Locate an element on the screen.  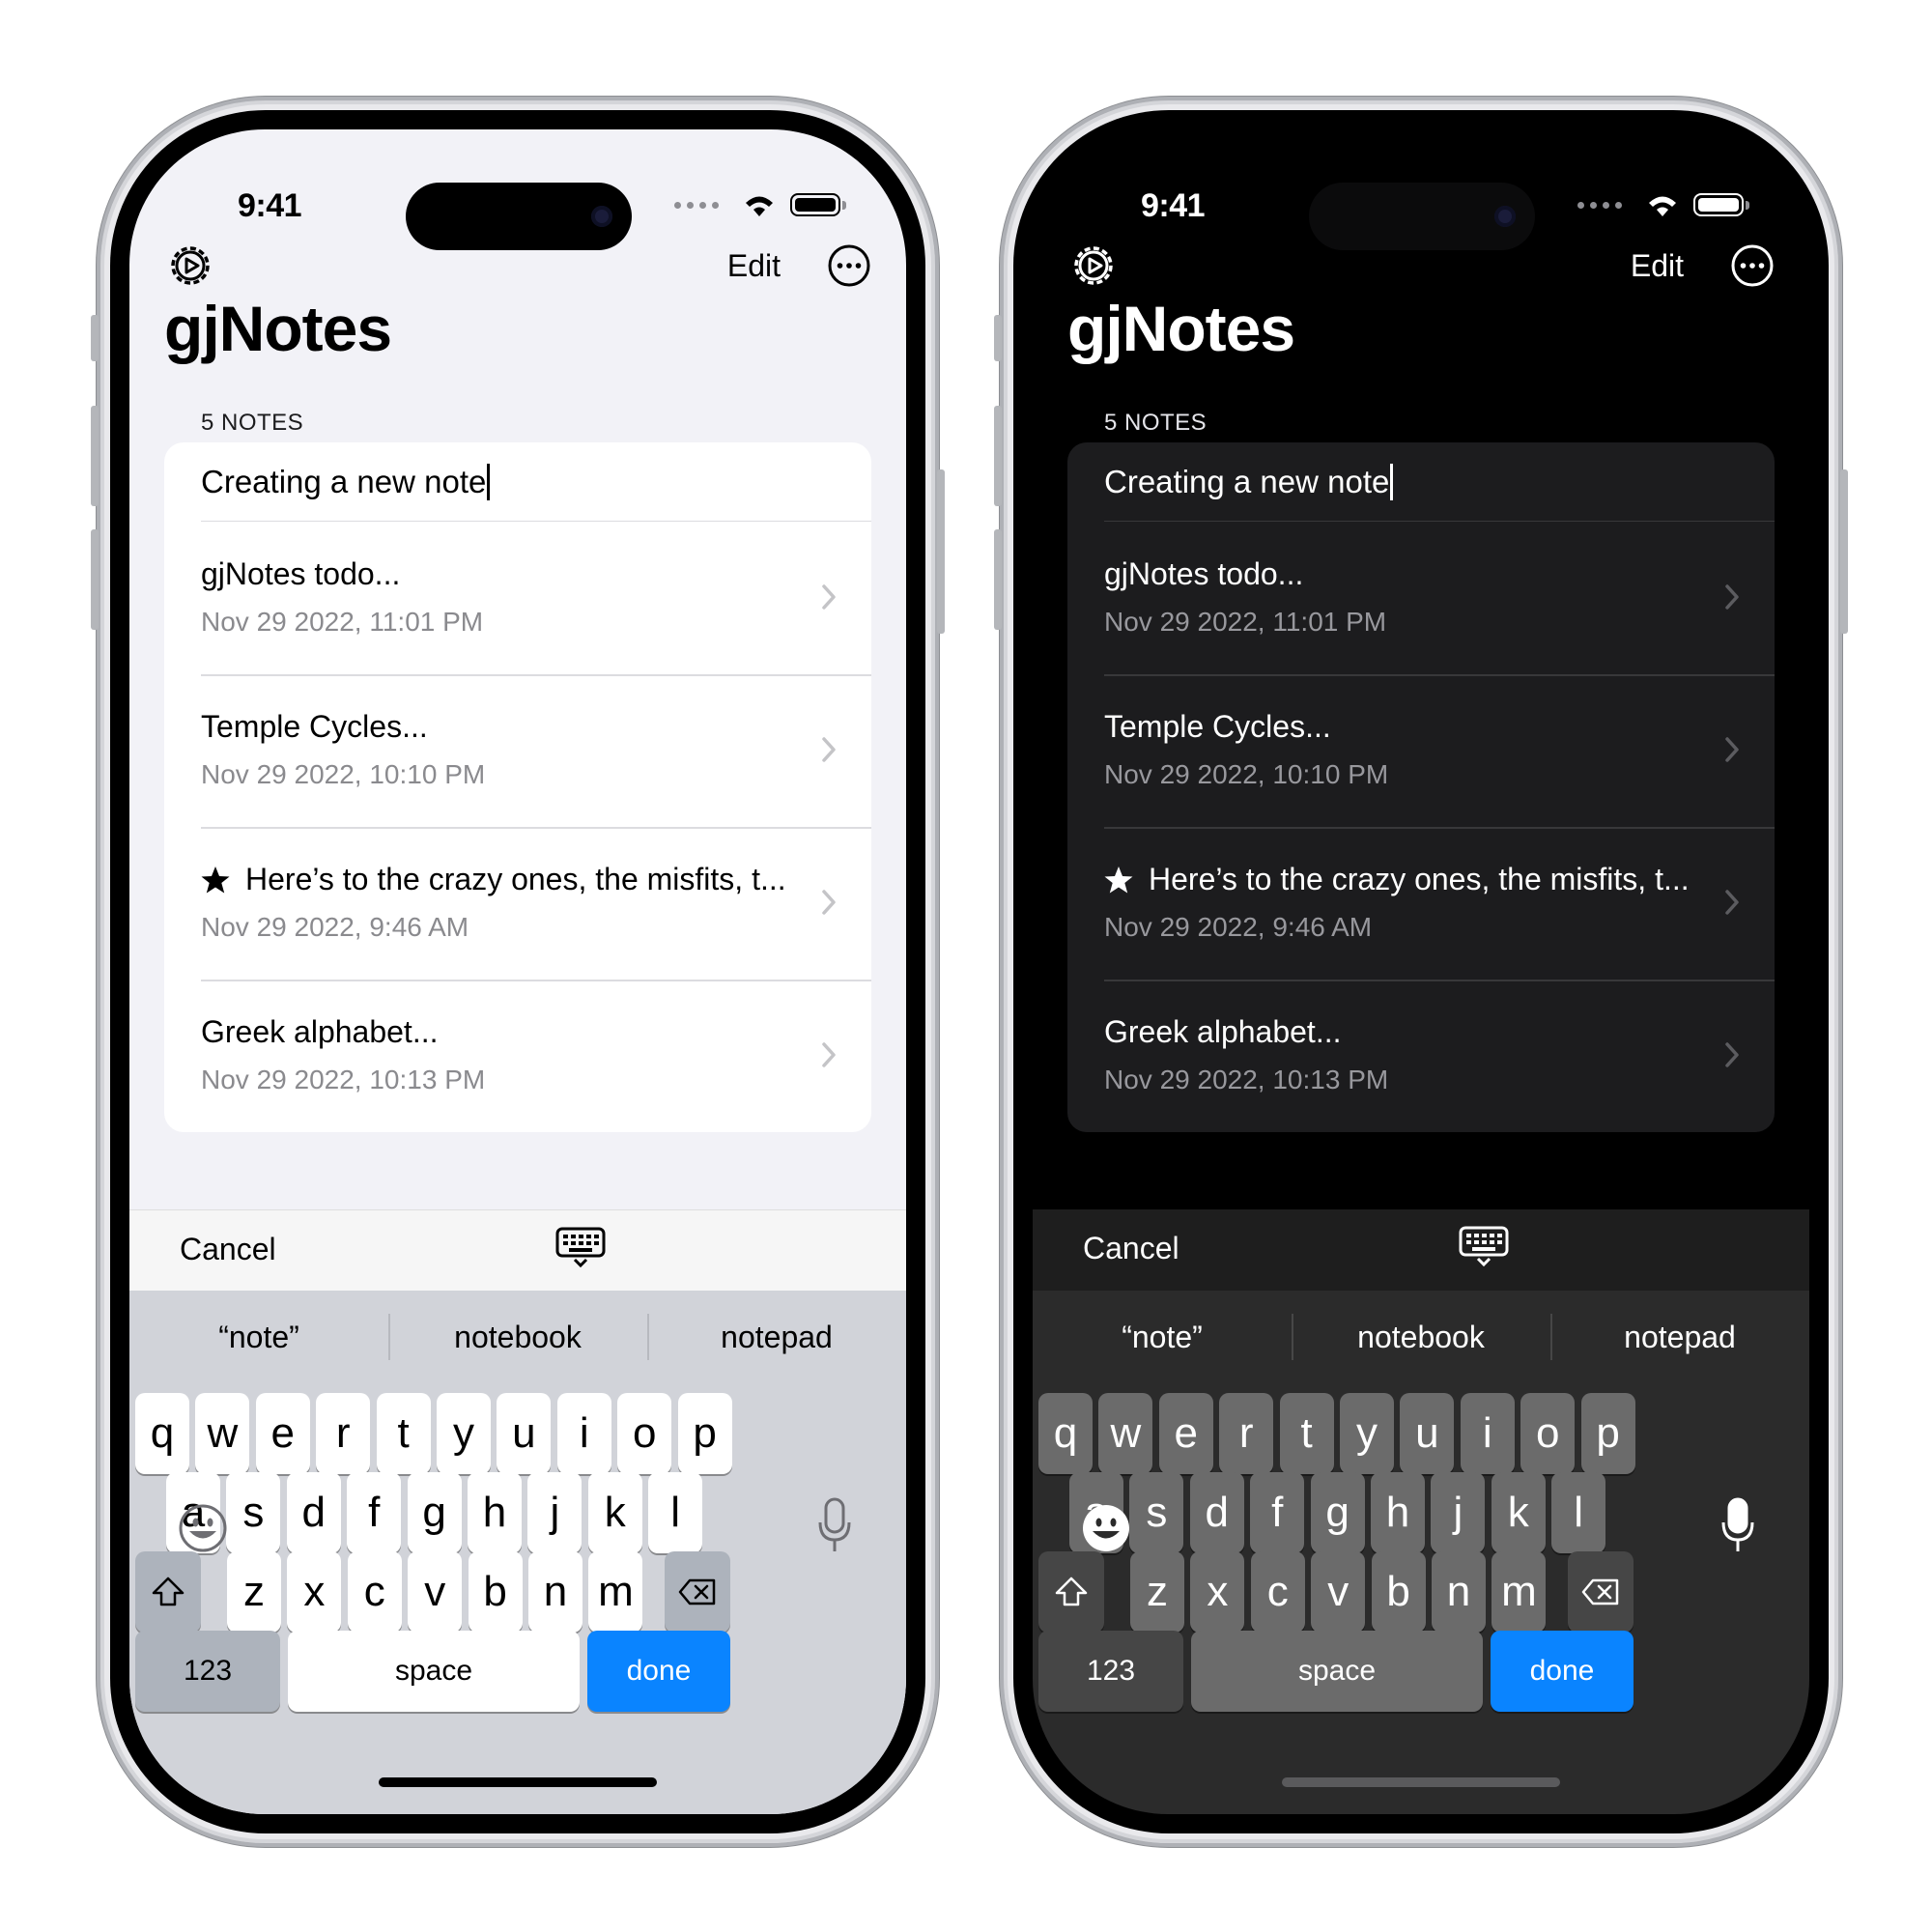
battery-icon is located at coordinates (1721, 204).